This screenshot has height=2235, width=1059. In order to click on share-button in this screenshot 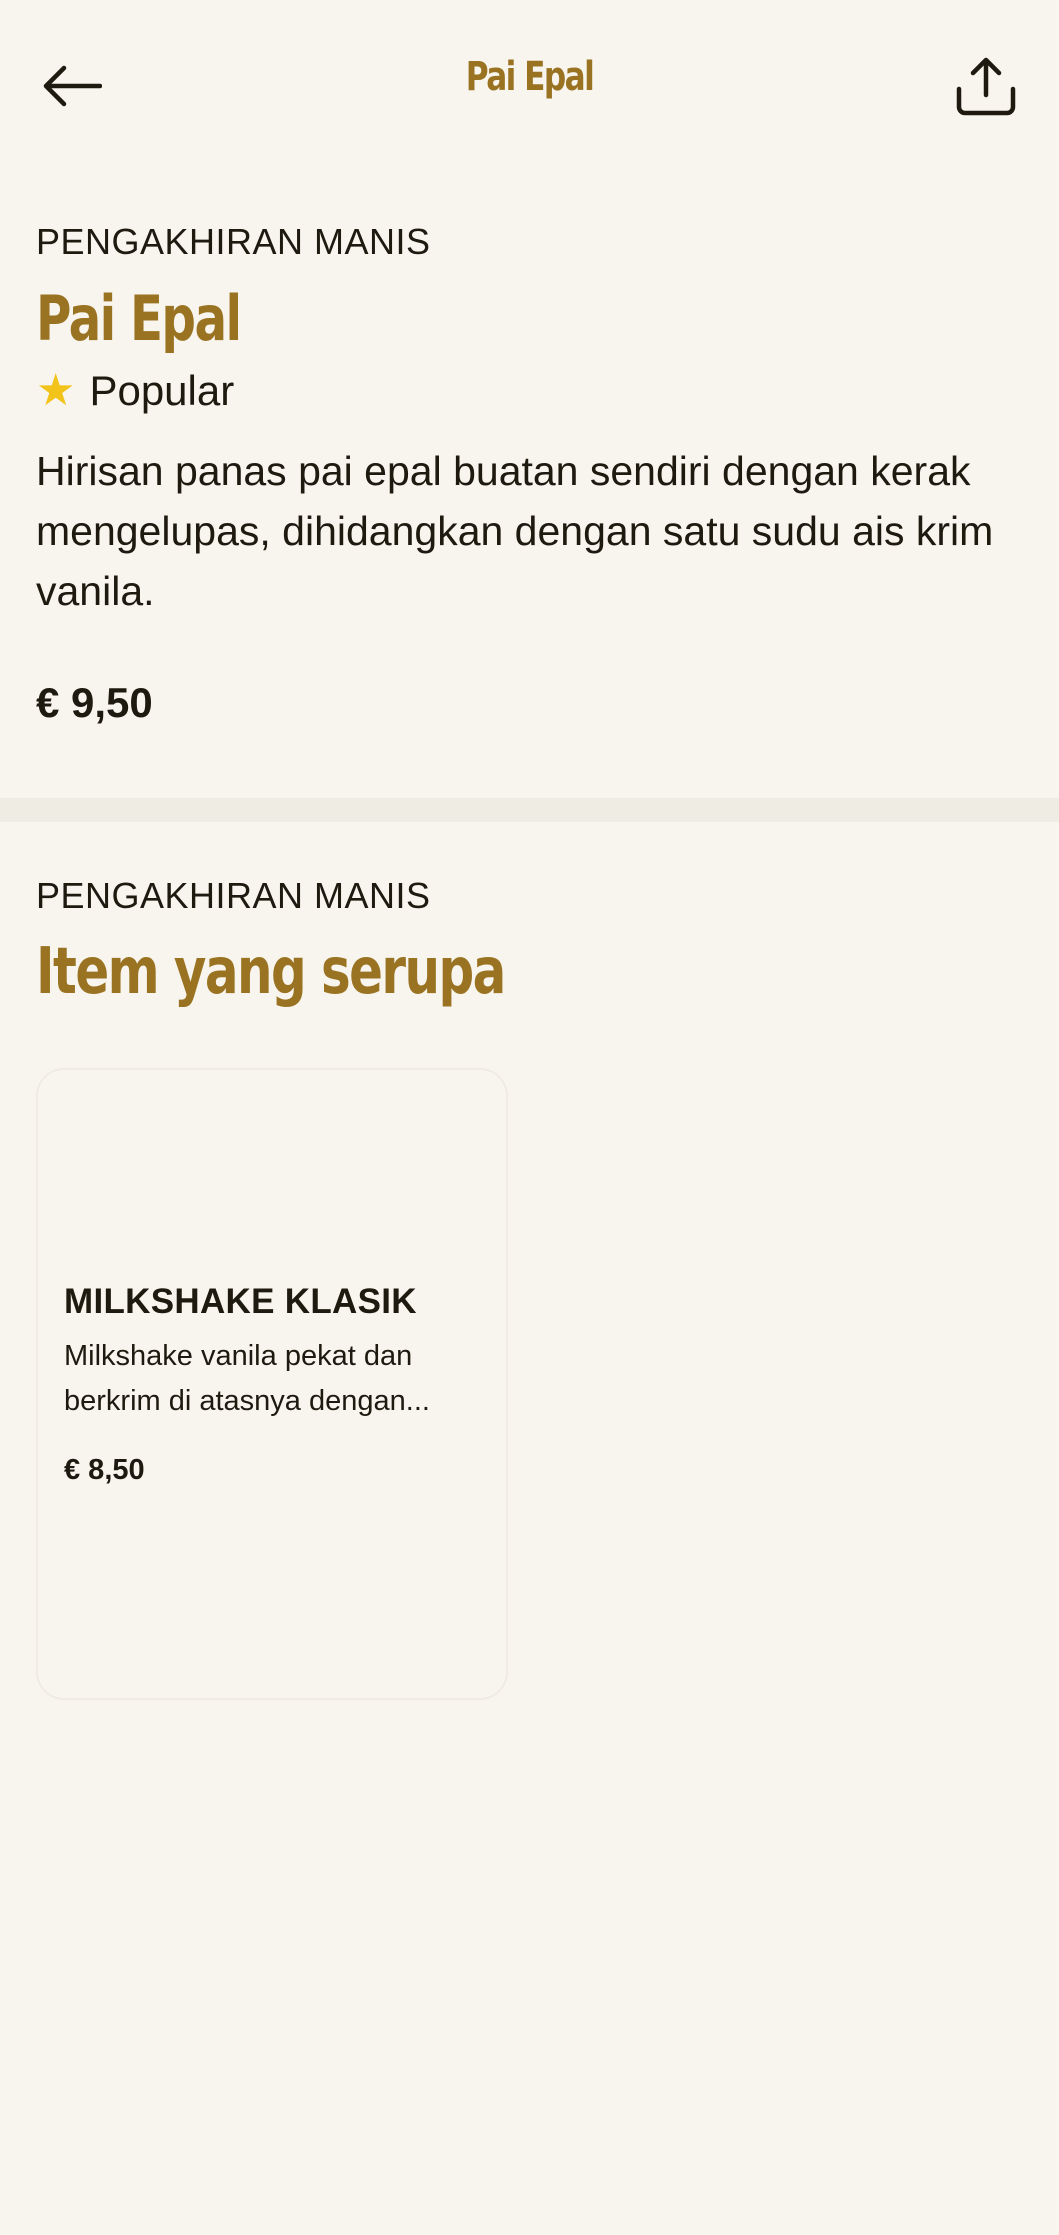, I will do `click(986, 86)`.